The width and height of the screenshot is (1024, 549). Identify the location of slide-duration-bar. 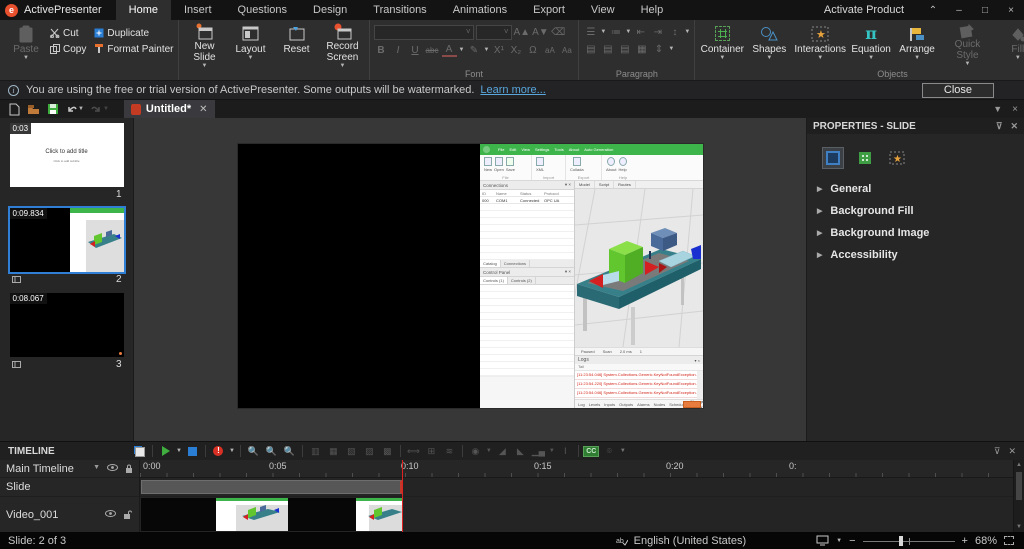
(271, 487).